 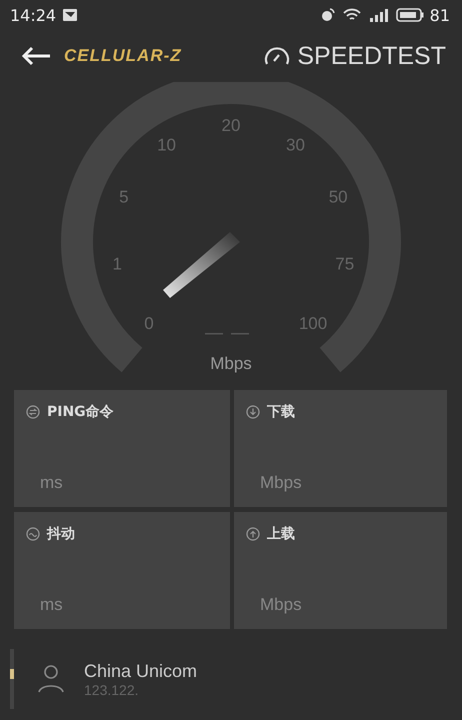 What do you see at coordinates (231, 125) in the screenshot?
I see `gauge-tick-label: 20` at bounding box center [231, 125].